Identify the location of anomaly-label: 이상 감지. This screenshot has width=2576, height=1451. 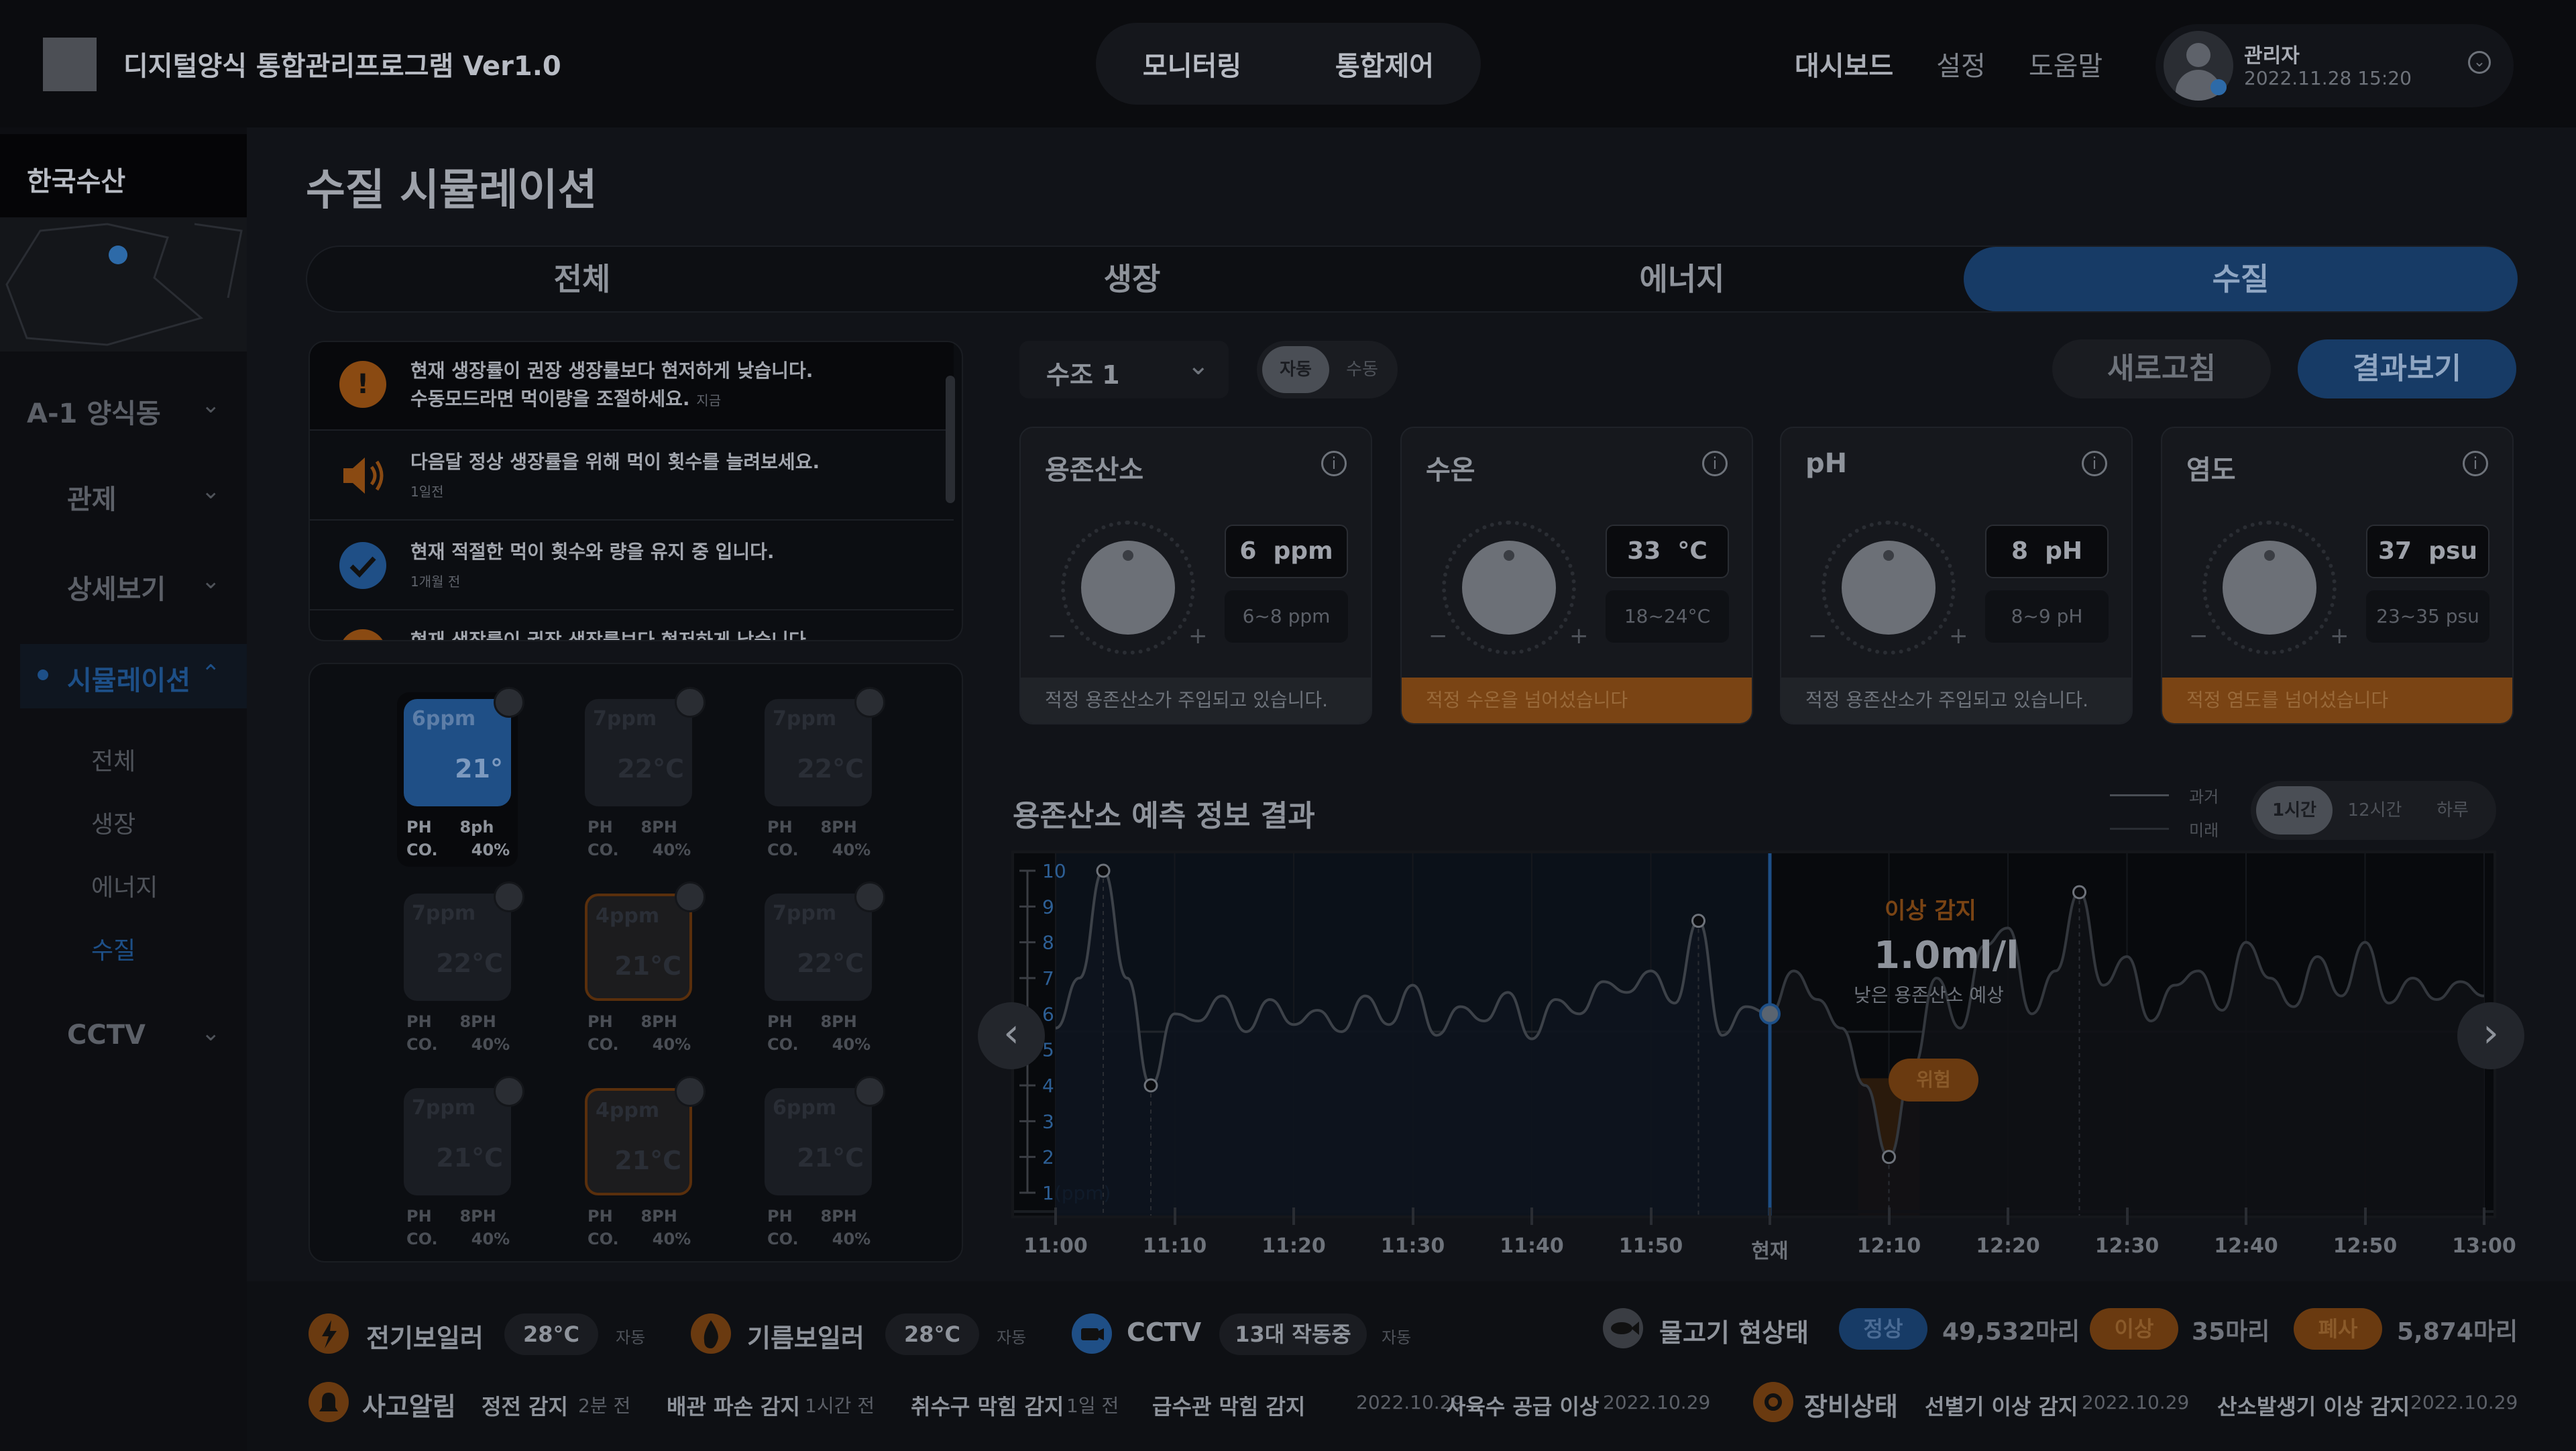
(1930, 911).